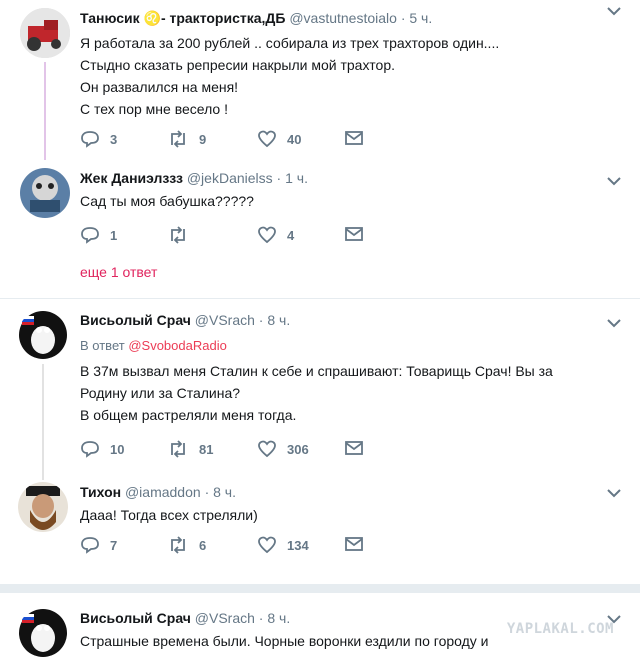 This screenshot has width=640, height=665. Describe the element at coordinates (206, 449) in the screenshot. I see `retweet-count: 81` at that location.